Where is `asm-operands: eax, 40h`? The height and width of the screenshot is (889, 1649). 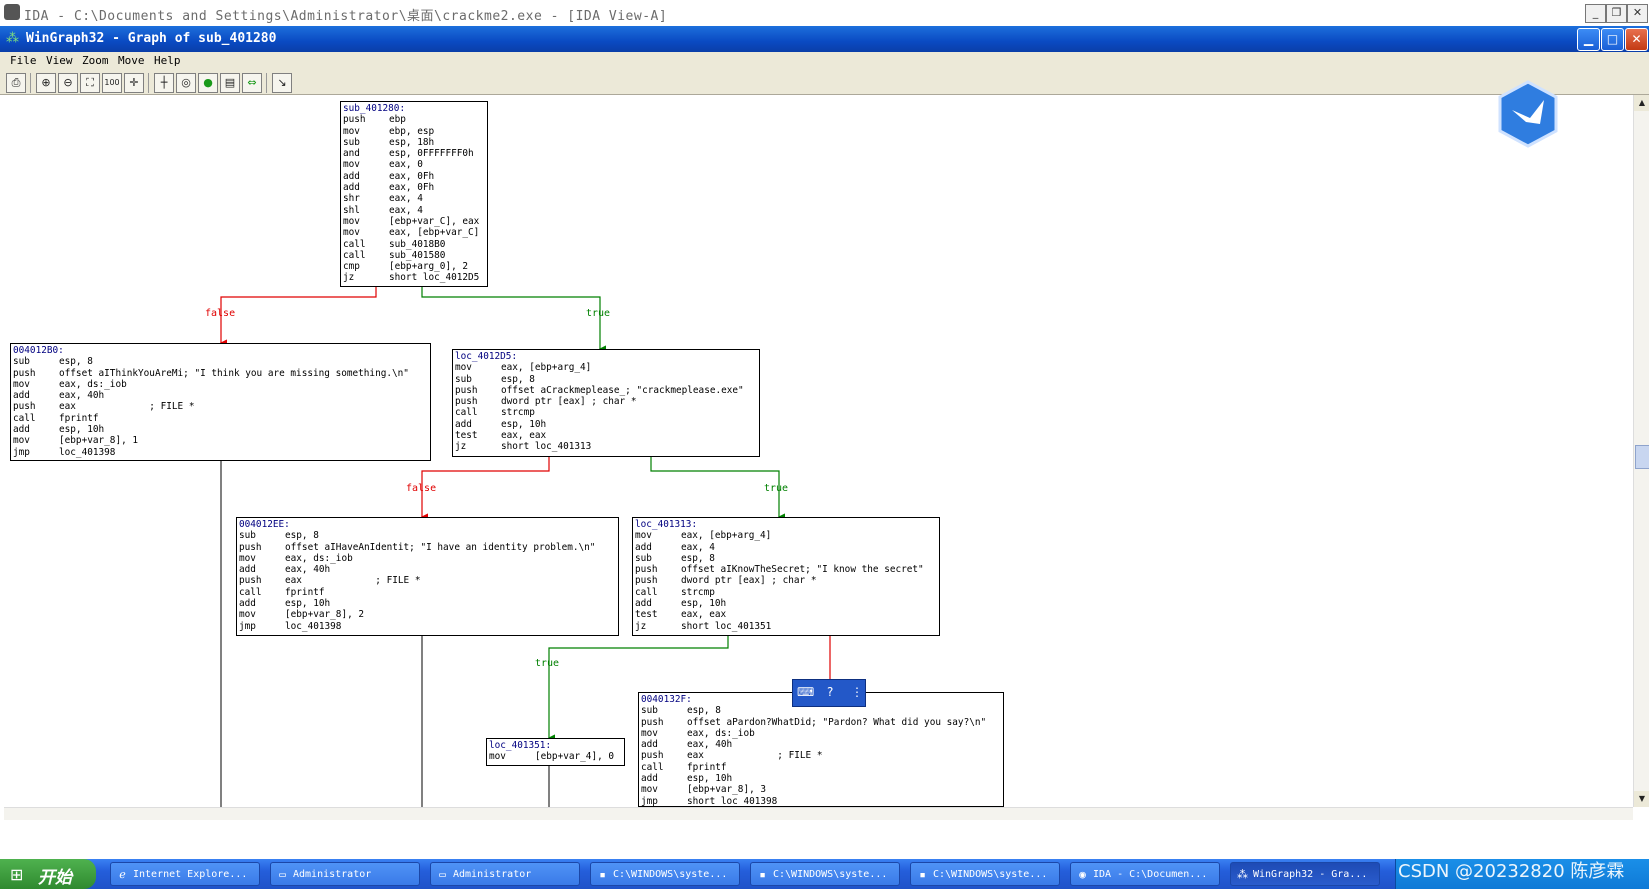
asm-operands: eax, 40h is located at coordinates (308, 570).